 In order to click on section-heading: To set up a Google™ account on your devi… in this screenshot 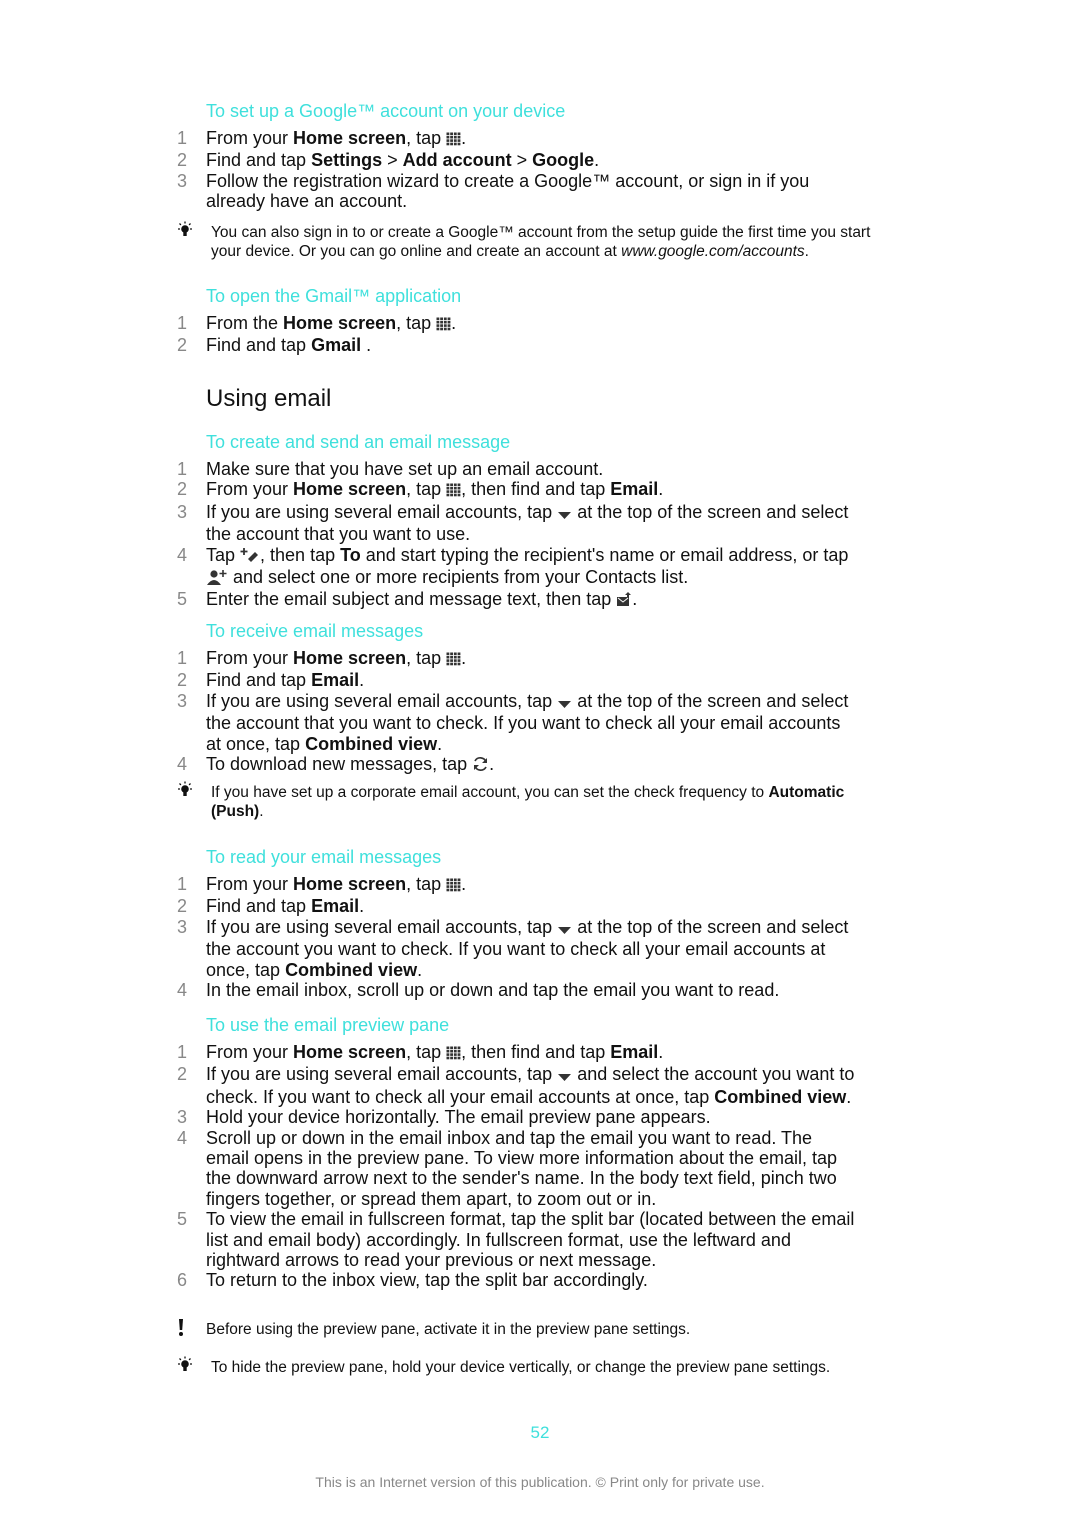, I will do `click(386, 111)`.